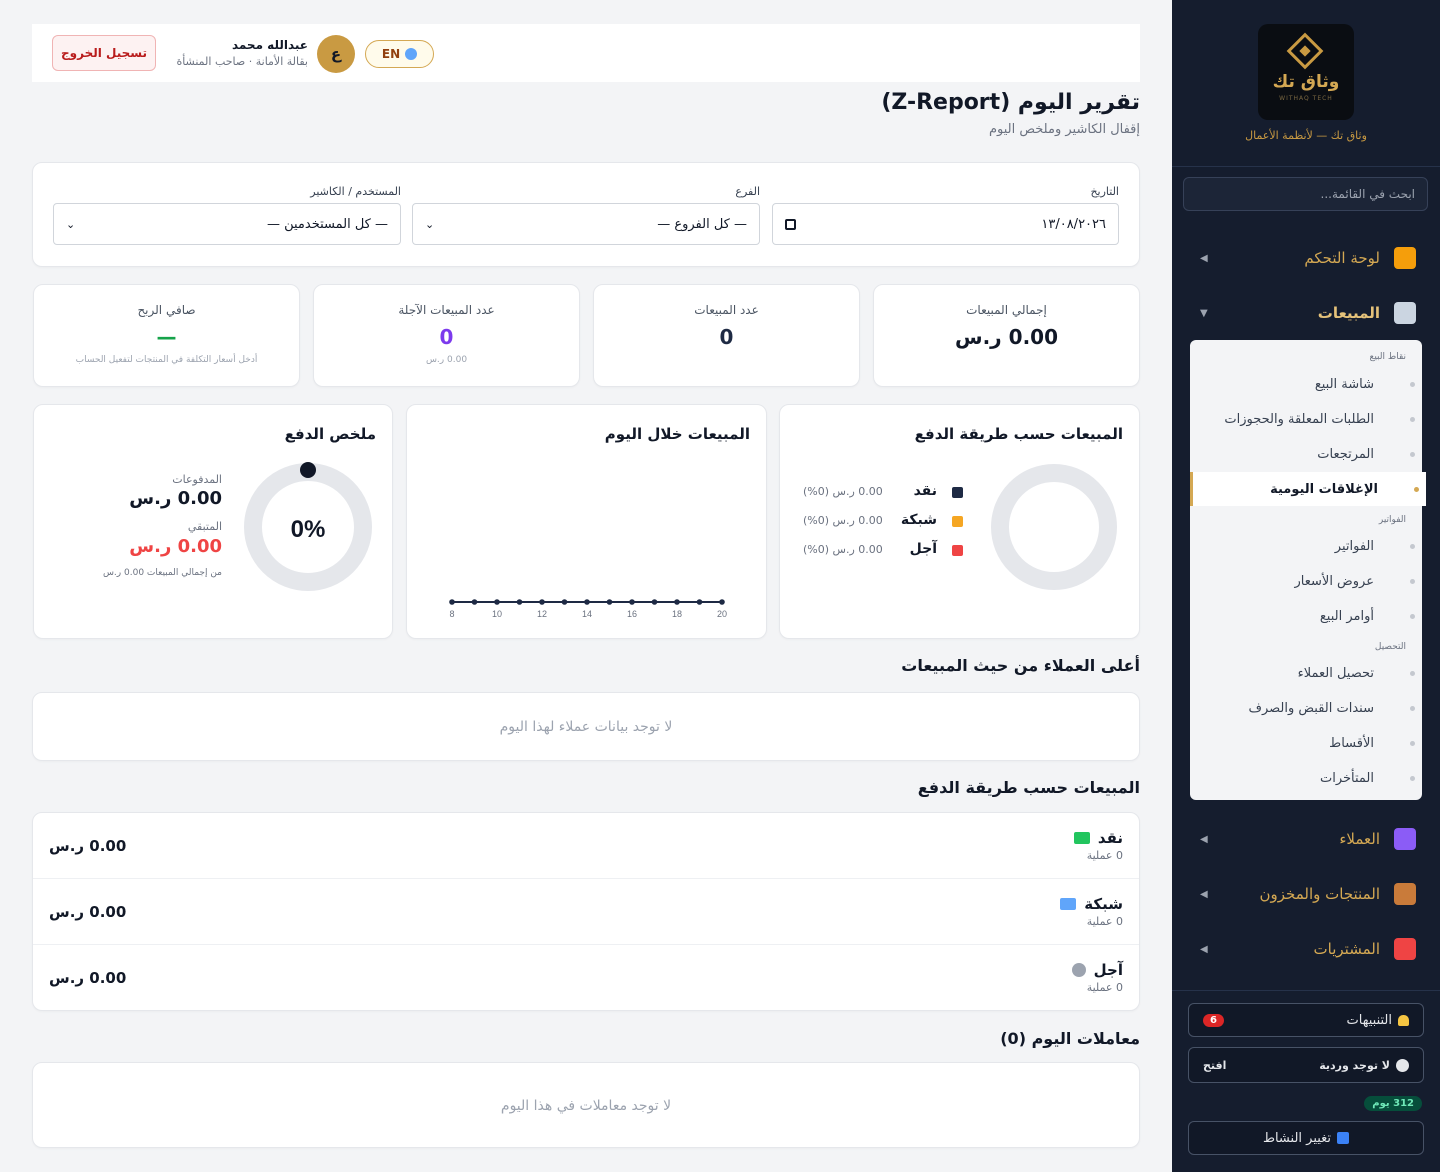 This screenshot has height=1172, width=1440. What do you see at coordinates (1073, 224) in the screenshot?
I see `date-value: ١٣/٠٨/٢٠٢٦` at bounding box center [1073, 224].